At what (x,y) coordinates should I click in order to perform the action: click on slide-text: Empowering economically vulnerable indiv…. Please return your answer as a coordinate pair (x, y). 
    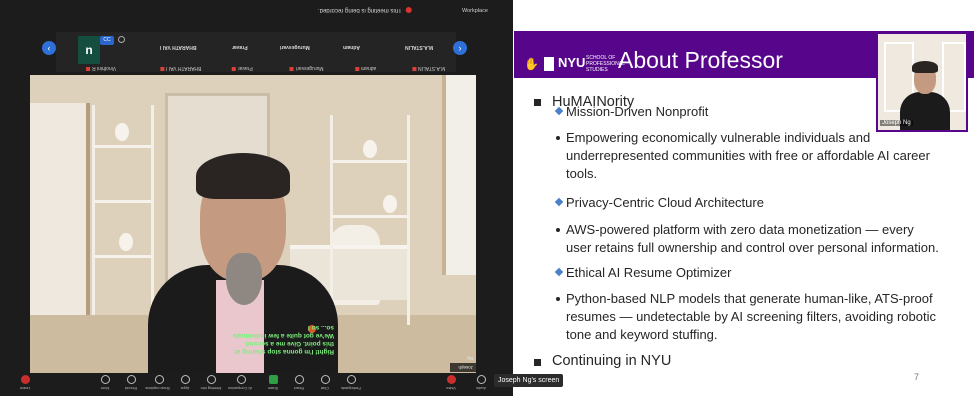
    Looking at the image, I should click on (718, 137).